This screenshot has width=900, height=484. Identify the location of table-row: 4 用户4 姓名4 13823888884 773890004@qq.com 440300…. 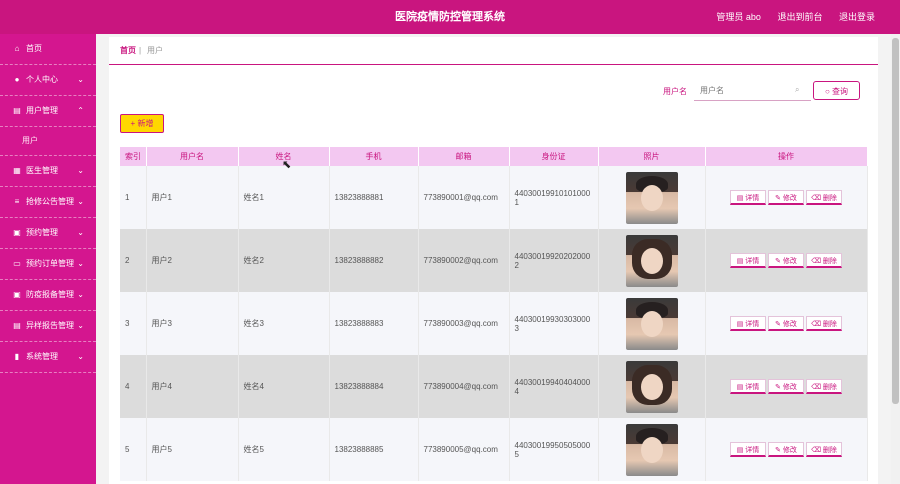
(494, 386).